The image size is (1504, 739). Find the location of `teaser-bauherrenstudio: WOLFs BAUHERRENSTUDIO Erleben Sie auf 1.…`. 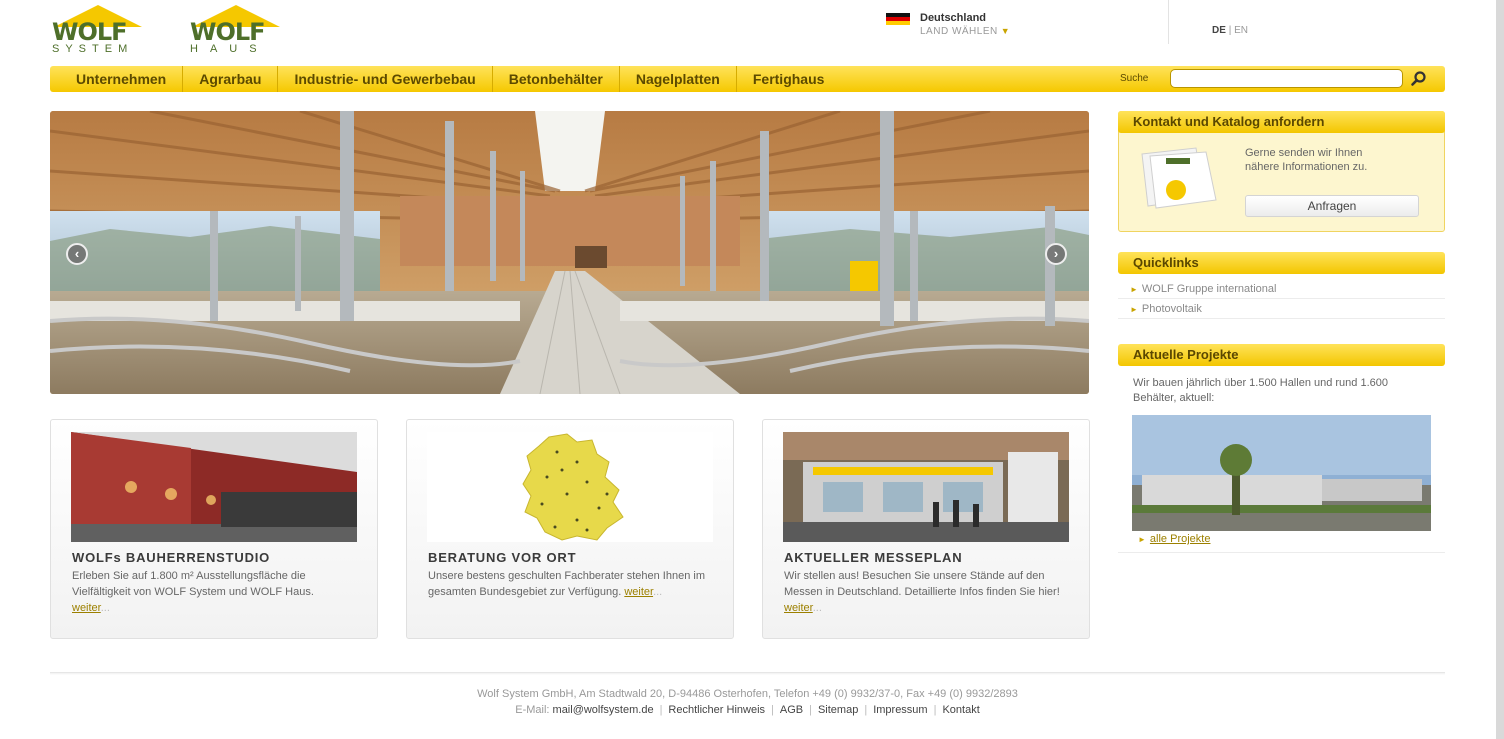

teaser-bauherrenstudio: WOLFs BAUHERRENSTUDIO Erleben Sie auf 1.… is located at coordinates (214, 529).